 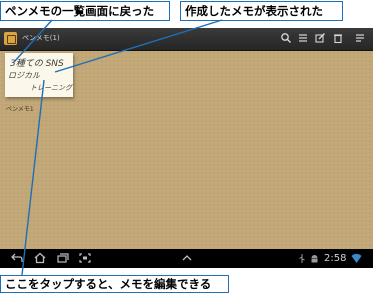 What do you see at coordinates (33, 41) in the screenshot?
I see `leader-back-to-list` at bounding box center [33, 41].